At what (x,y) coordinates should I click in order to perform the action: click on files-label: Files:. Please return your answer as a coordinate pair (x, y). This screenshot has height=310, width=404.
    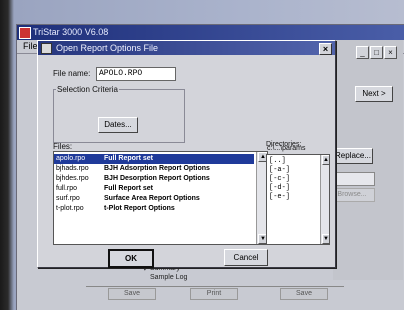
    Looking at the image, I should click on (63, 146).